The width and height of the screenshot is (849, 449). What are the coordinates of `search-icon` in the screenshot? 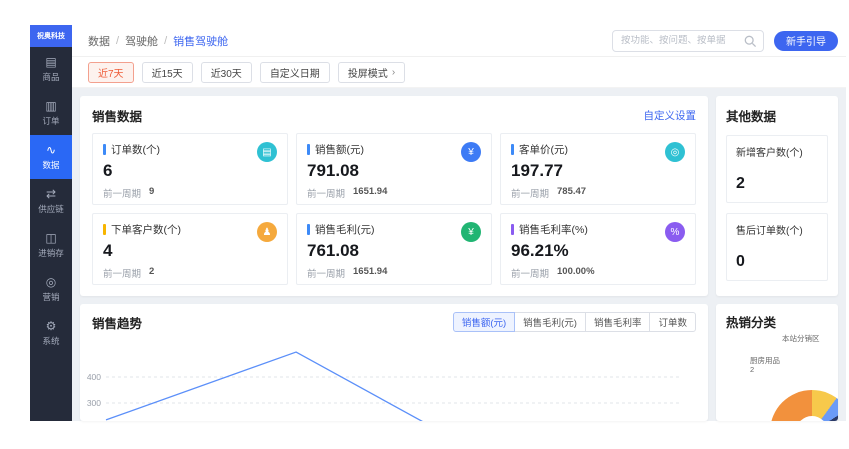 It's located at (750, 41).